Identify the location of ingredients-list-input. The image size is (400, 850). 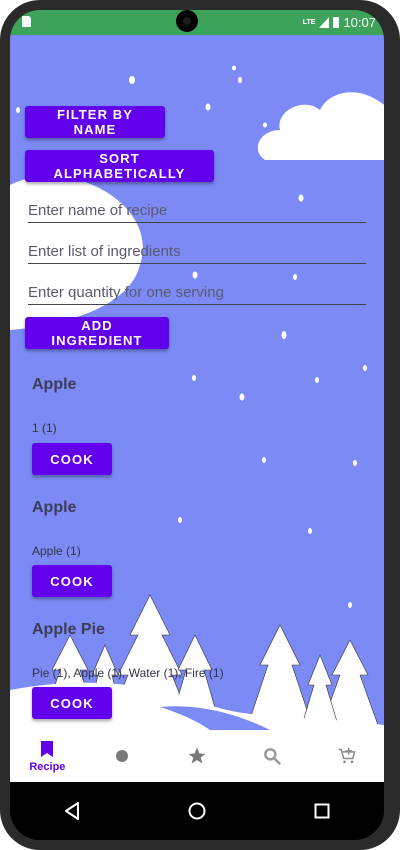
(197, 251).